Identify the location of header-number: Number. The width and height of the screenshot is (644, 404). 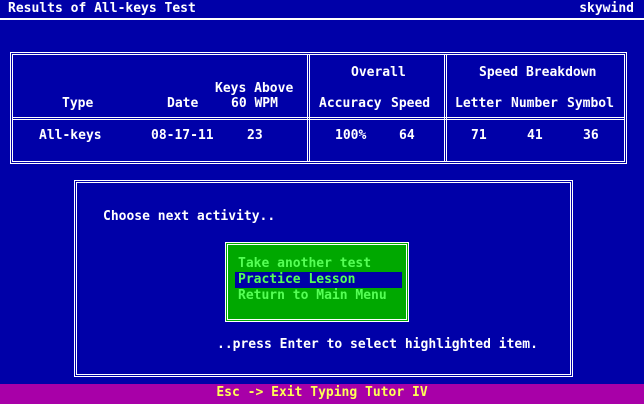
(534, 103).